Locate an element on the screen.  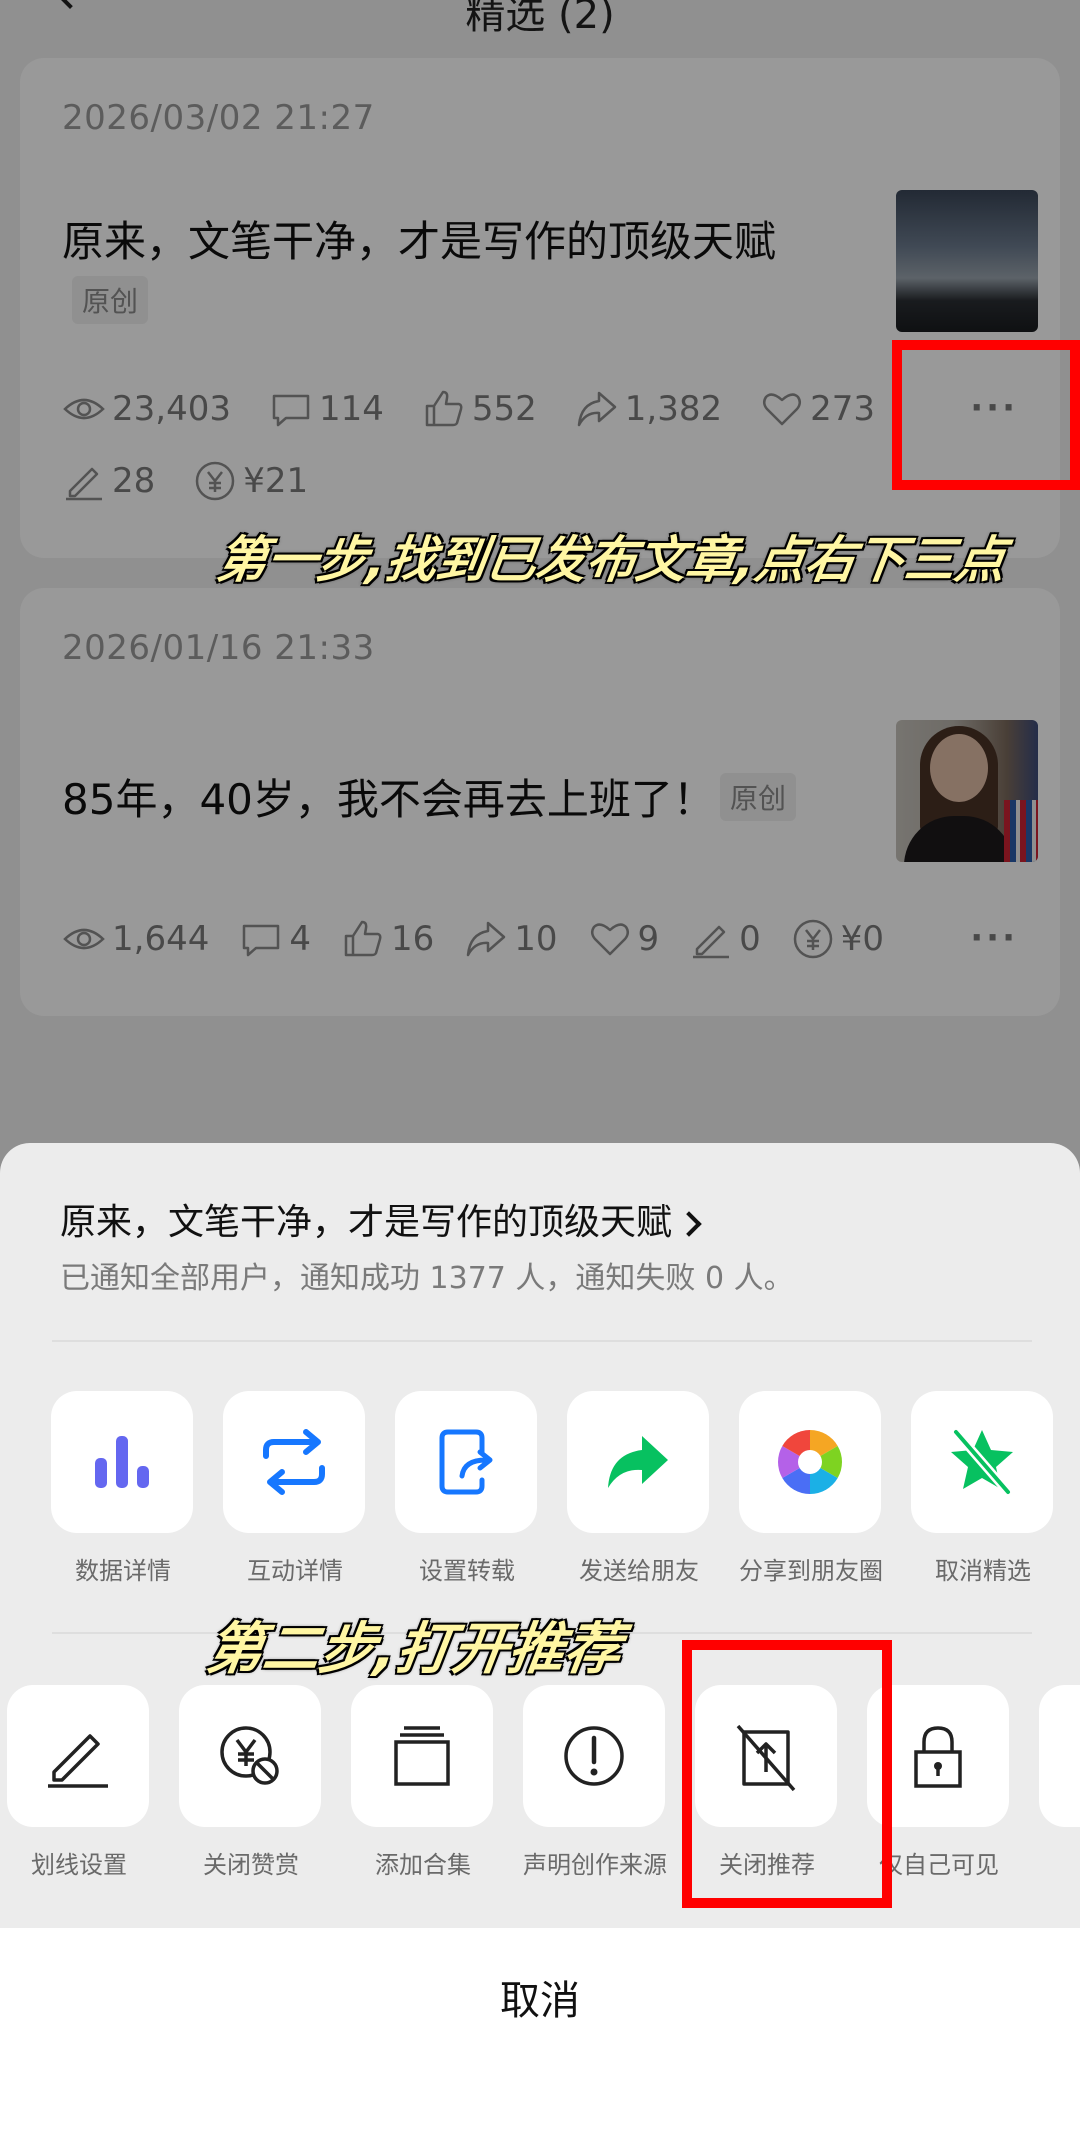
repeat-icon is located at coordinates (294, 1462).